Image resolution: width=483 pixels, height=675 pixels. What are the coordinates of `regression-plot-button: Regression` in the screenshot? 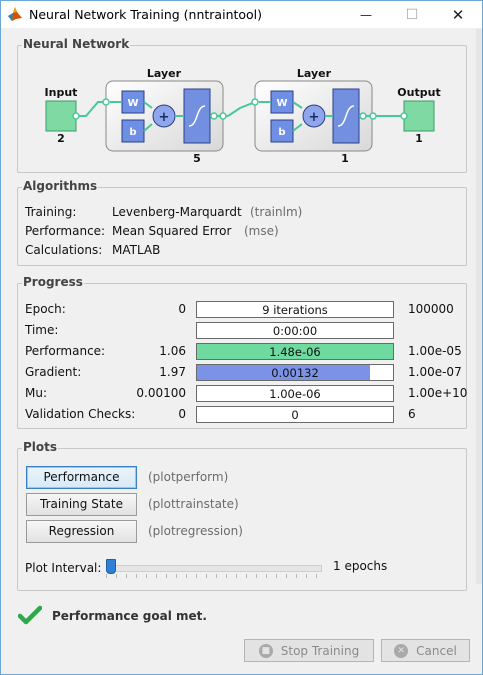 It's located at (81, 531).